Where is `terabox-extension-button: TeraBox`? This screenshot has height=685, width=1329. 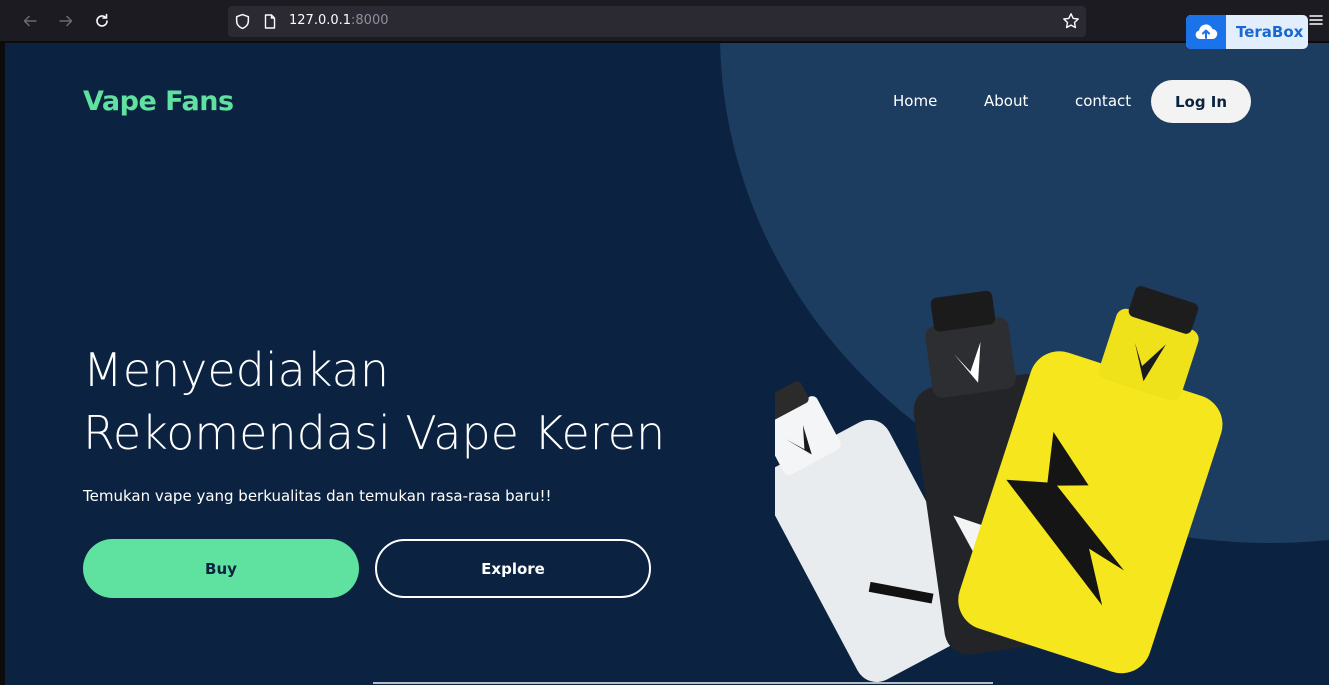
terabox-extension-button: TeraBox is located at coordinates (1247, 32).